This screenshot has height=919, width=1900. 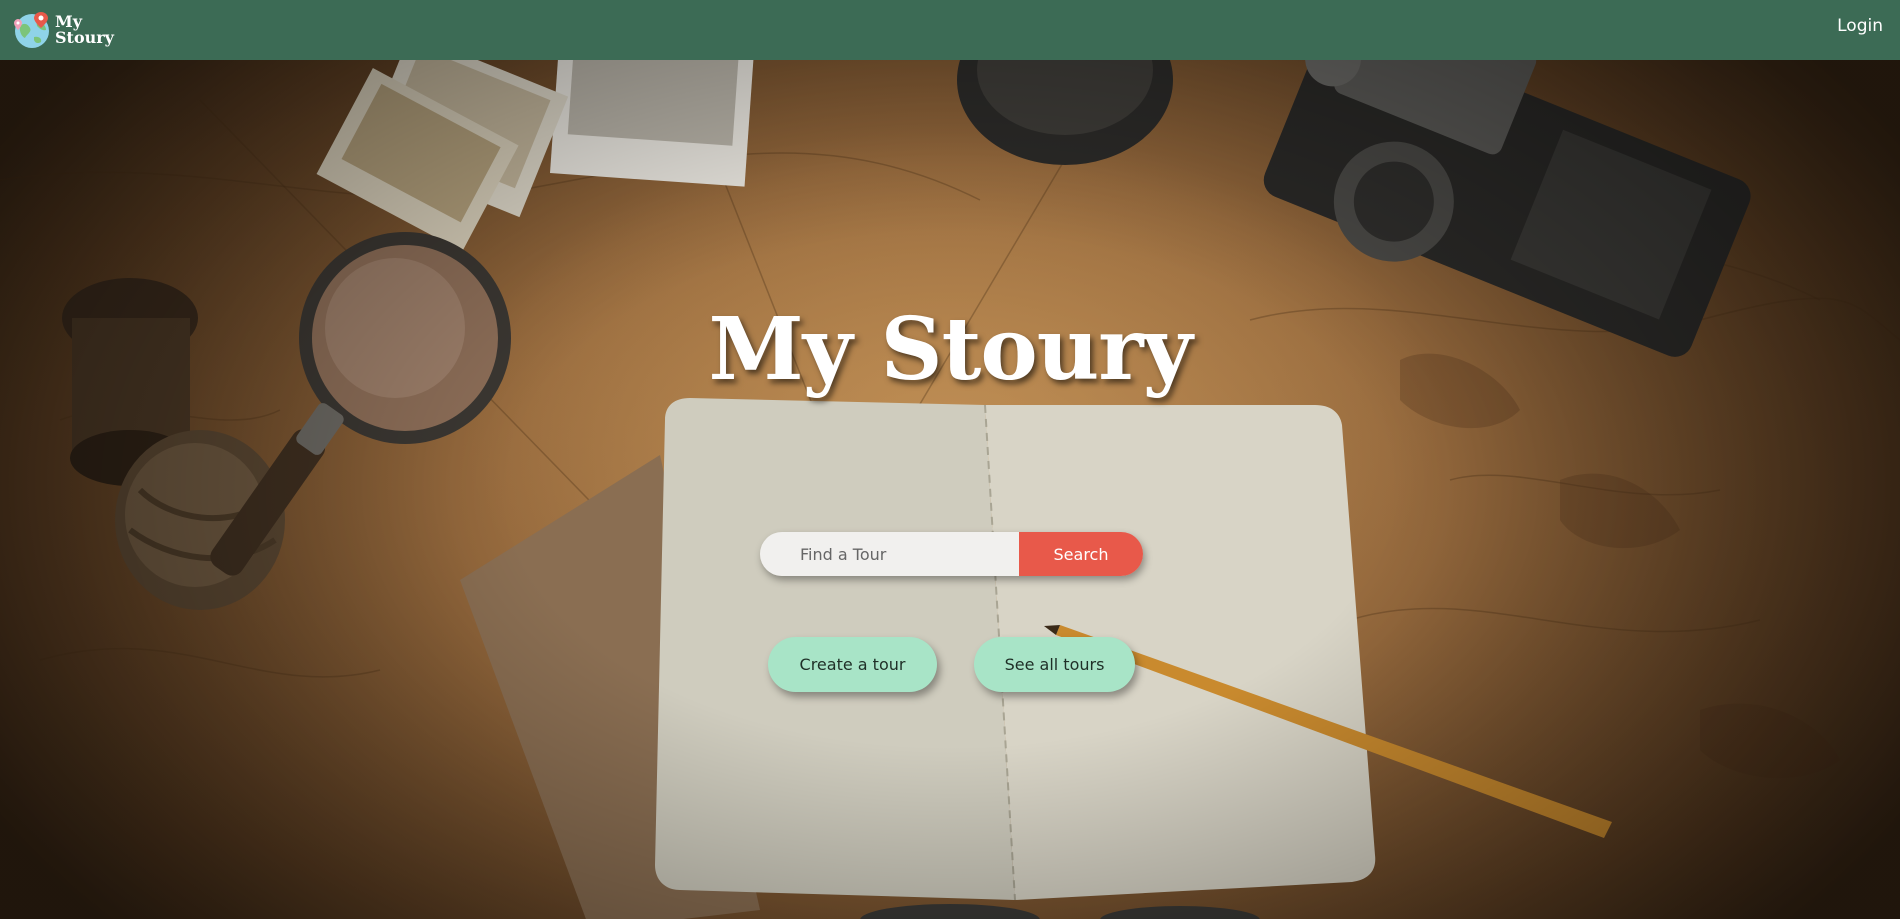 I want to click on tour-search-input, so click(x=889, y=554).